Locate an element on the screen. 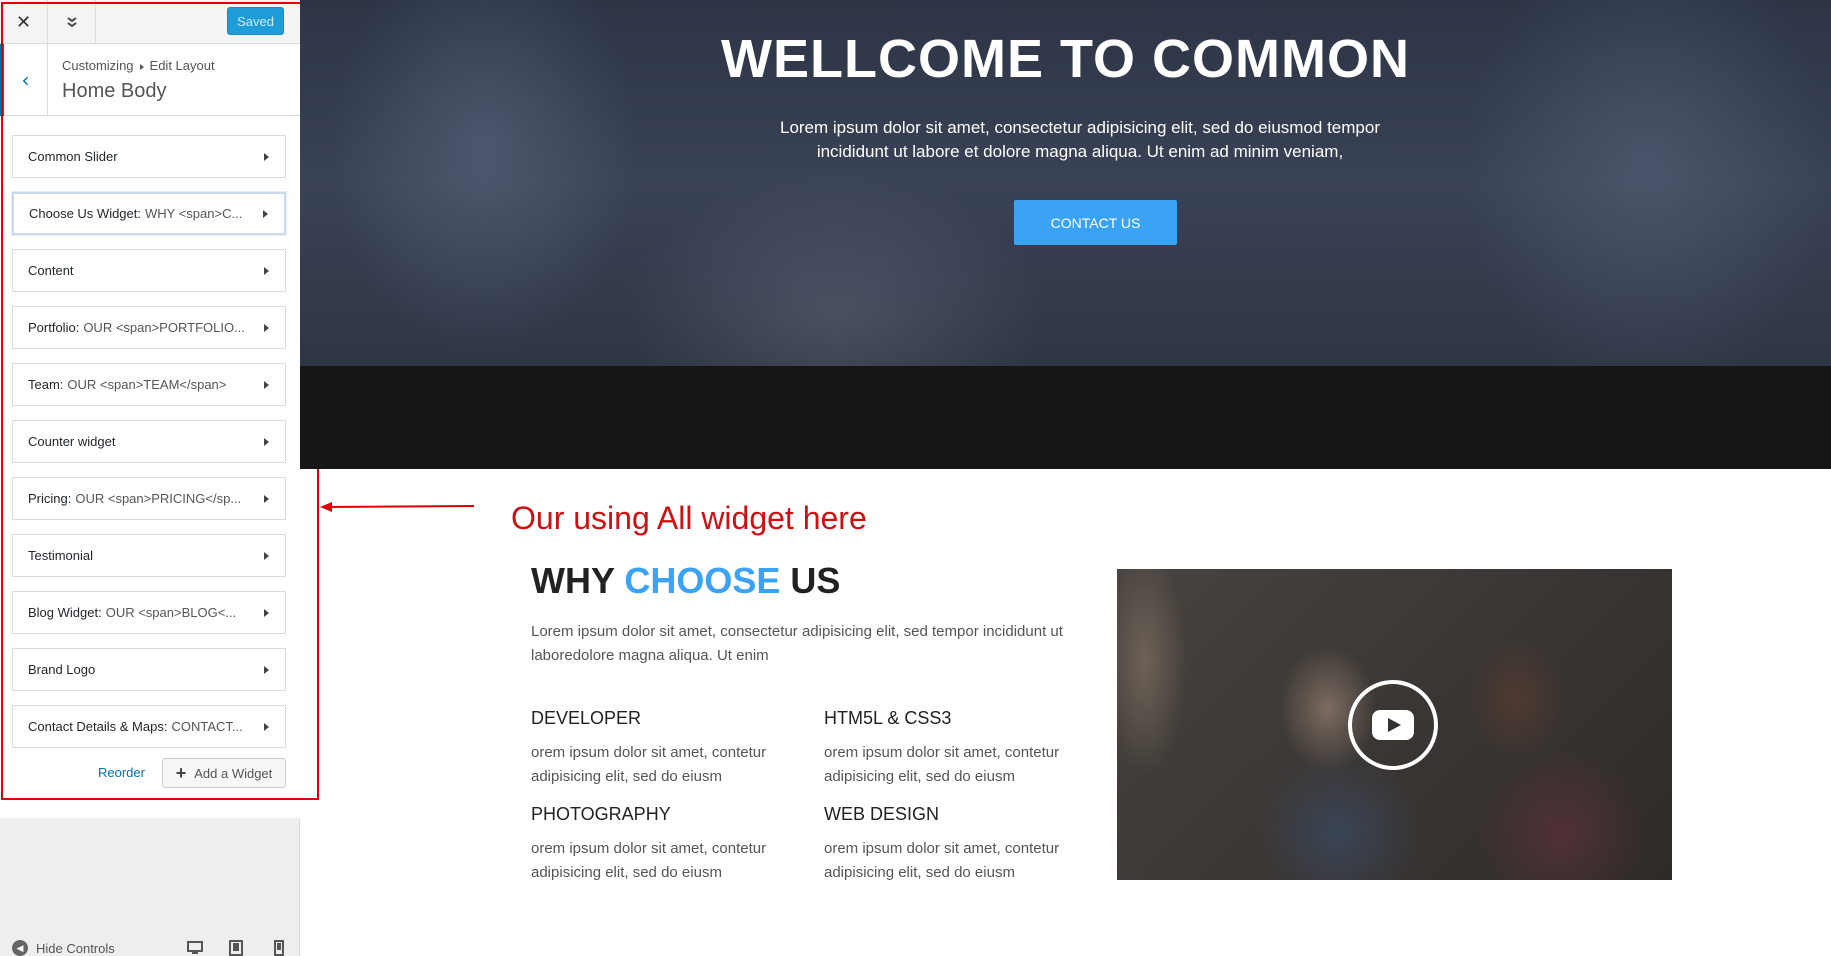 This screenshot has height=956, width=1831. why-title-b: US is located at coordinates (815, 580).